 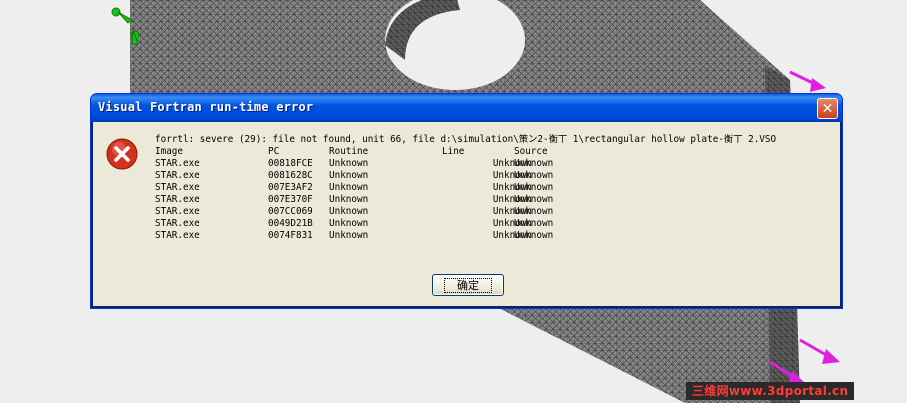 I want to click on close-button: ✕, so click(x=827, y=108).